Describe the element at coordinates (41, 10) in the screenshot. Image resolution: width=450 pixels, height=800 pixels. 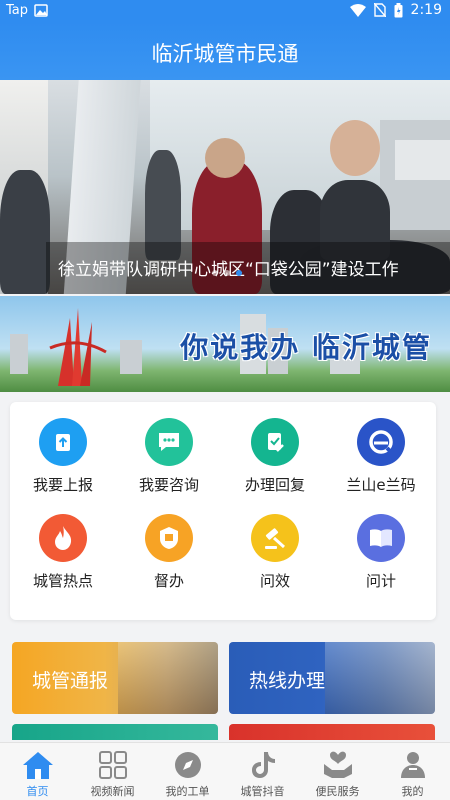
I see `image-notification-icon` at that location.